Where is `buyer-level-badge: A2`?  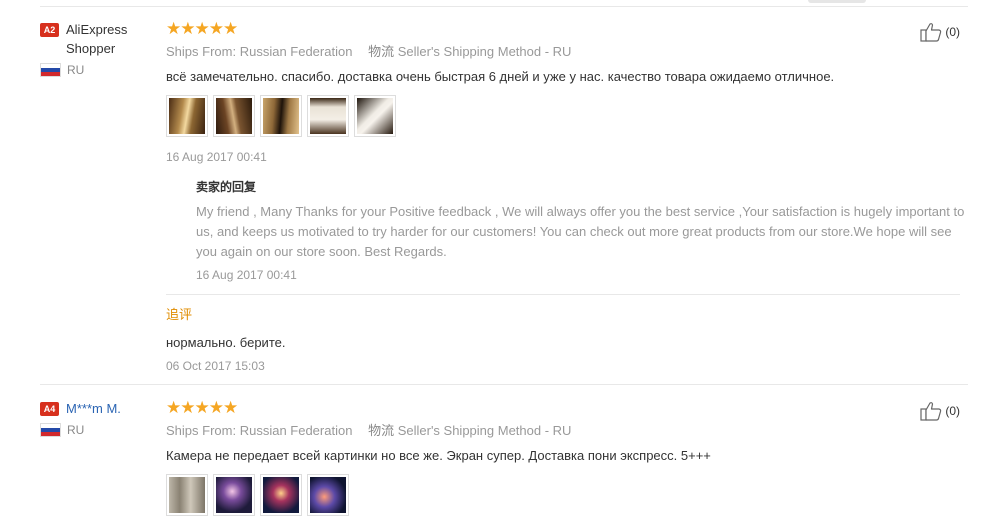 buyer-level-badge: A2 is located at coordinates (49, 30).